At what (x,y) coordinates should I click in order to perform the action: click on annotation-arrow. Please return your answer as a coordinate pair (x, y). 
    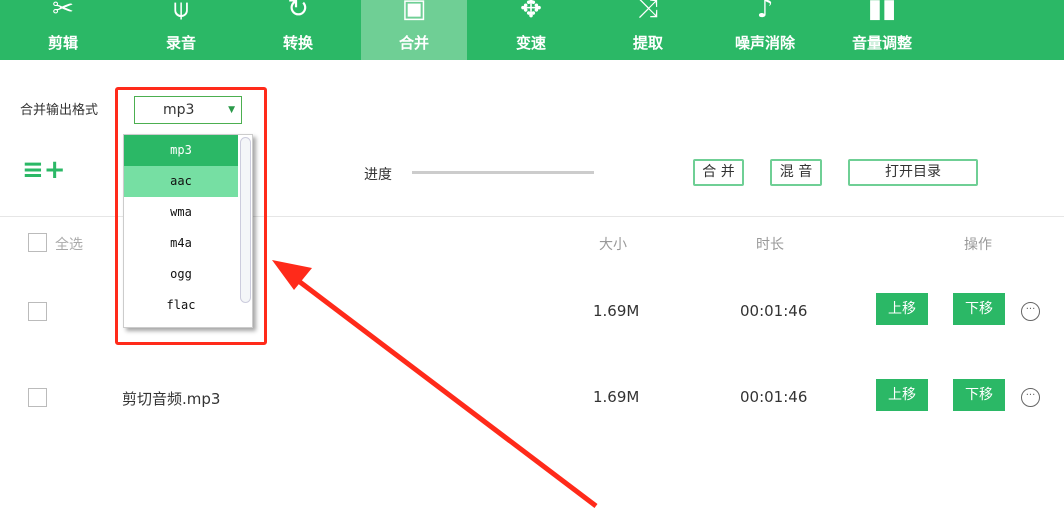
    Looking at the image, I should click on (435, 384).